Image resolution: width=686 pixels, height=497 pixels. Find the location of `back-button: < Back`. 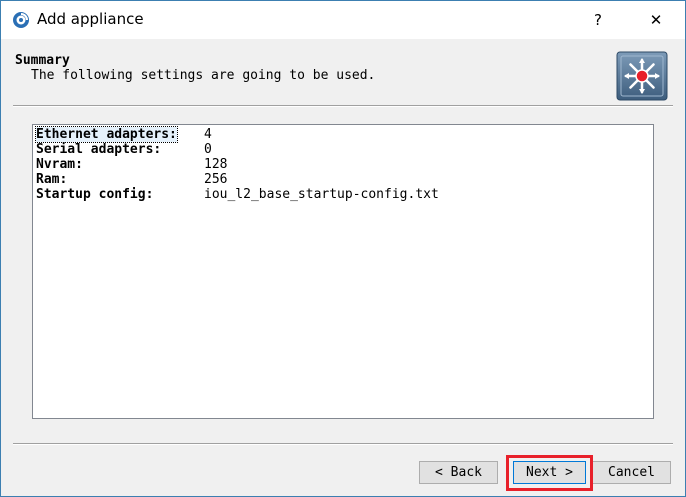

back-button: < Back is located at coordinates (458, 472).